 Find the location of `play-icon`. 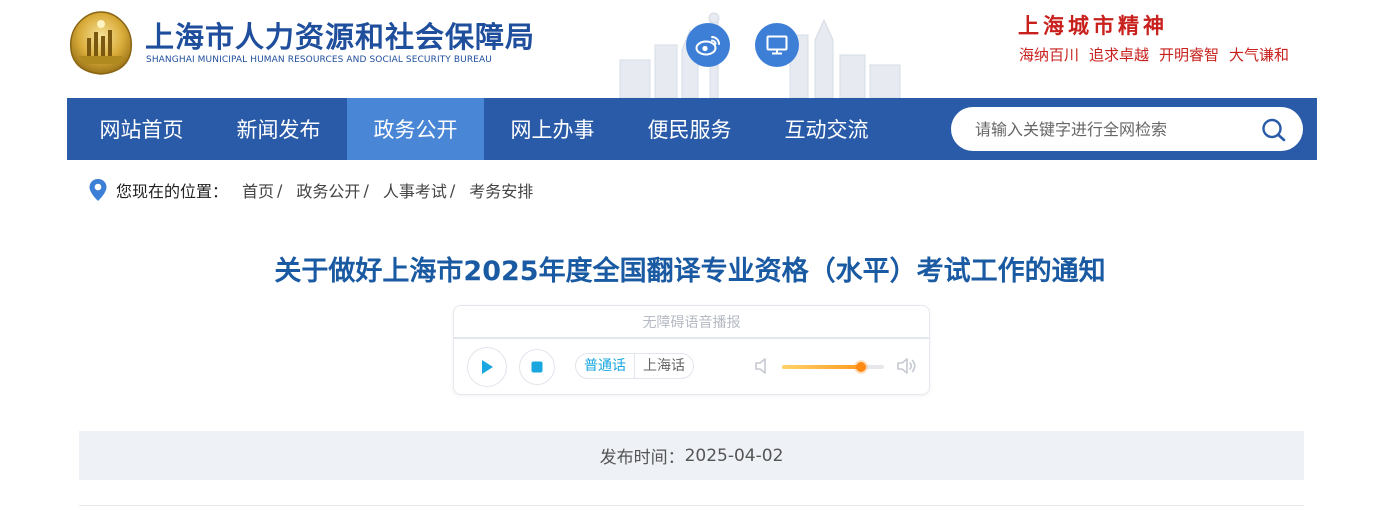

play-icon is located at coordinates (487, 367).